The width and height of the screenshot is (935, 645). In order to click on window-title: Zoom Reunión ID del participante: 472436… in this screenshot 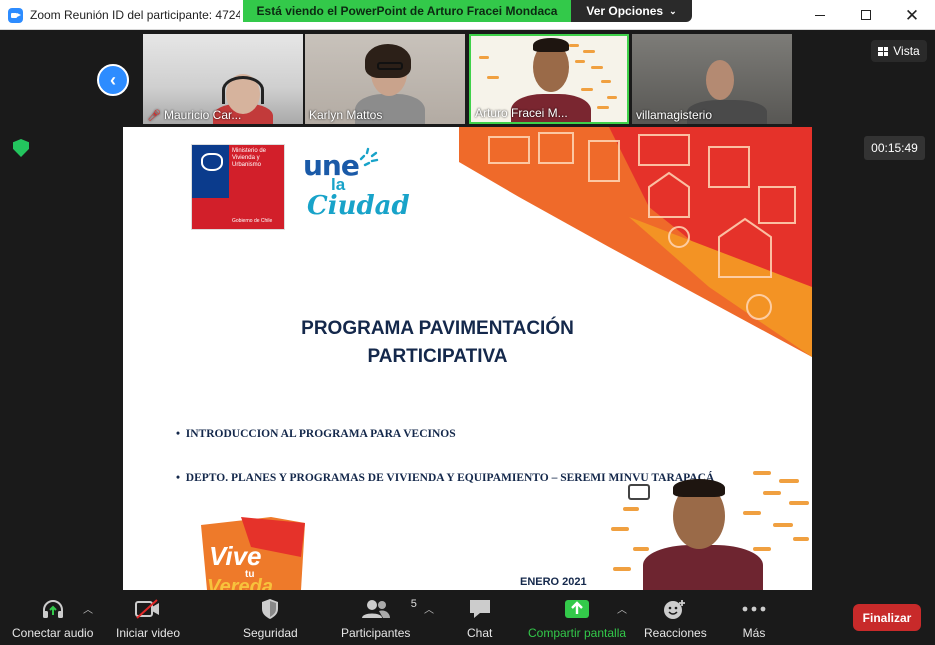, I will do `click(135, 15)`.